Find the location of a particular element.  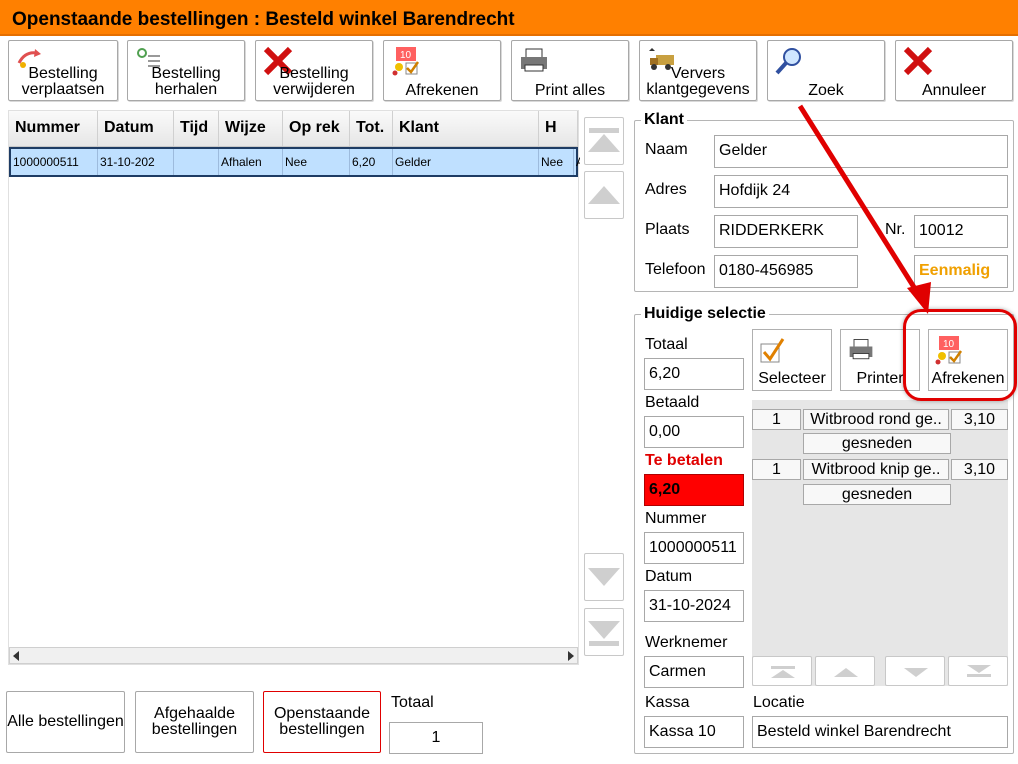

total-field: 6,20 is located at coordinates (694, 374).